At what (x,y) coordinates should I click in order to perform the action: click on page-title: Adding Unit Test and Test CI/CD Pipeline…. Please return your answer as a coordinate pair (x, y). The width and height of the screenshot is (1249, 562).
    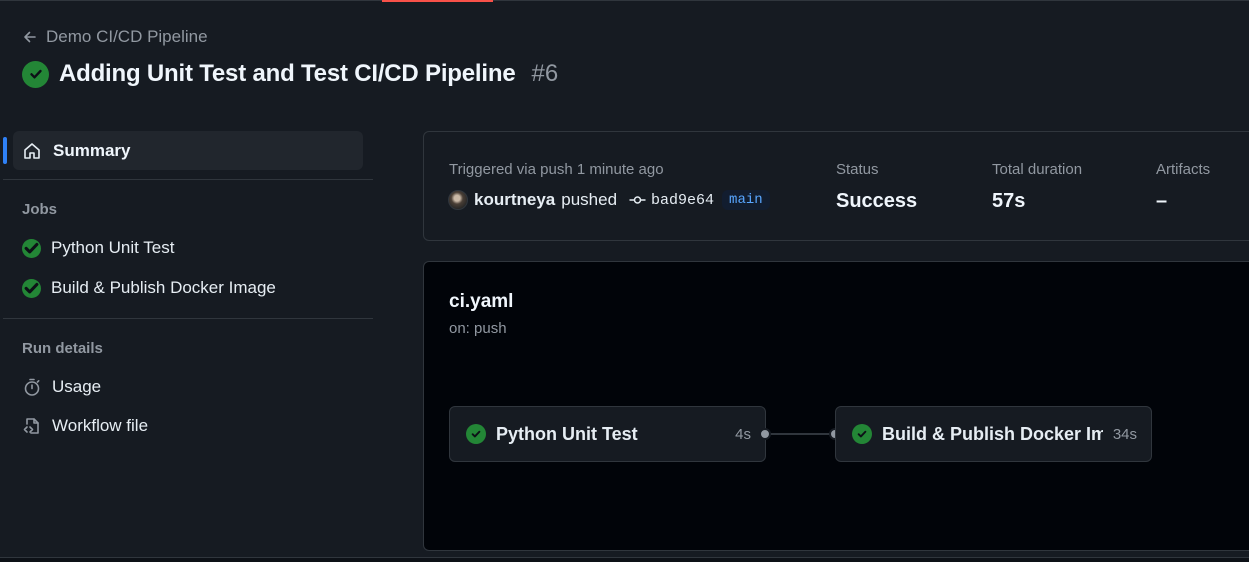
    Looking at the image, I should click on (290, 74).